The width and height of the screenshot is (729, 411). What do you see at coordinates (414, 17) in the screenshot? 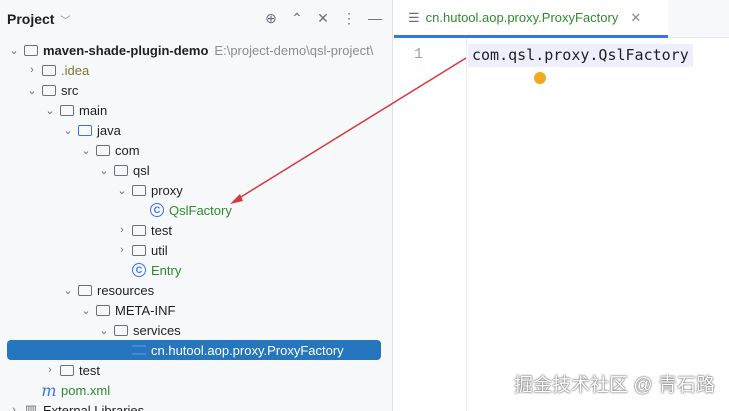
I see `text-file-icon: ☰` at bounding box center [414, 17].